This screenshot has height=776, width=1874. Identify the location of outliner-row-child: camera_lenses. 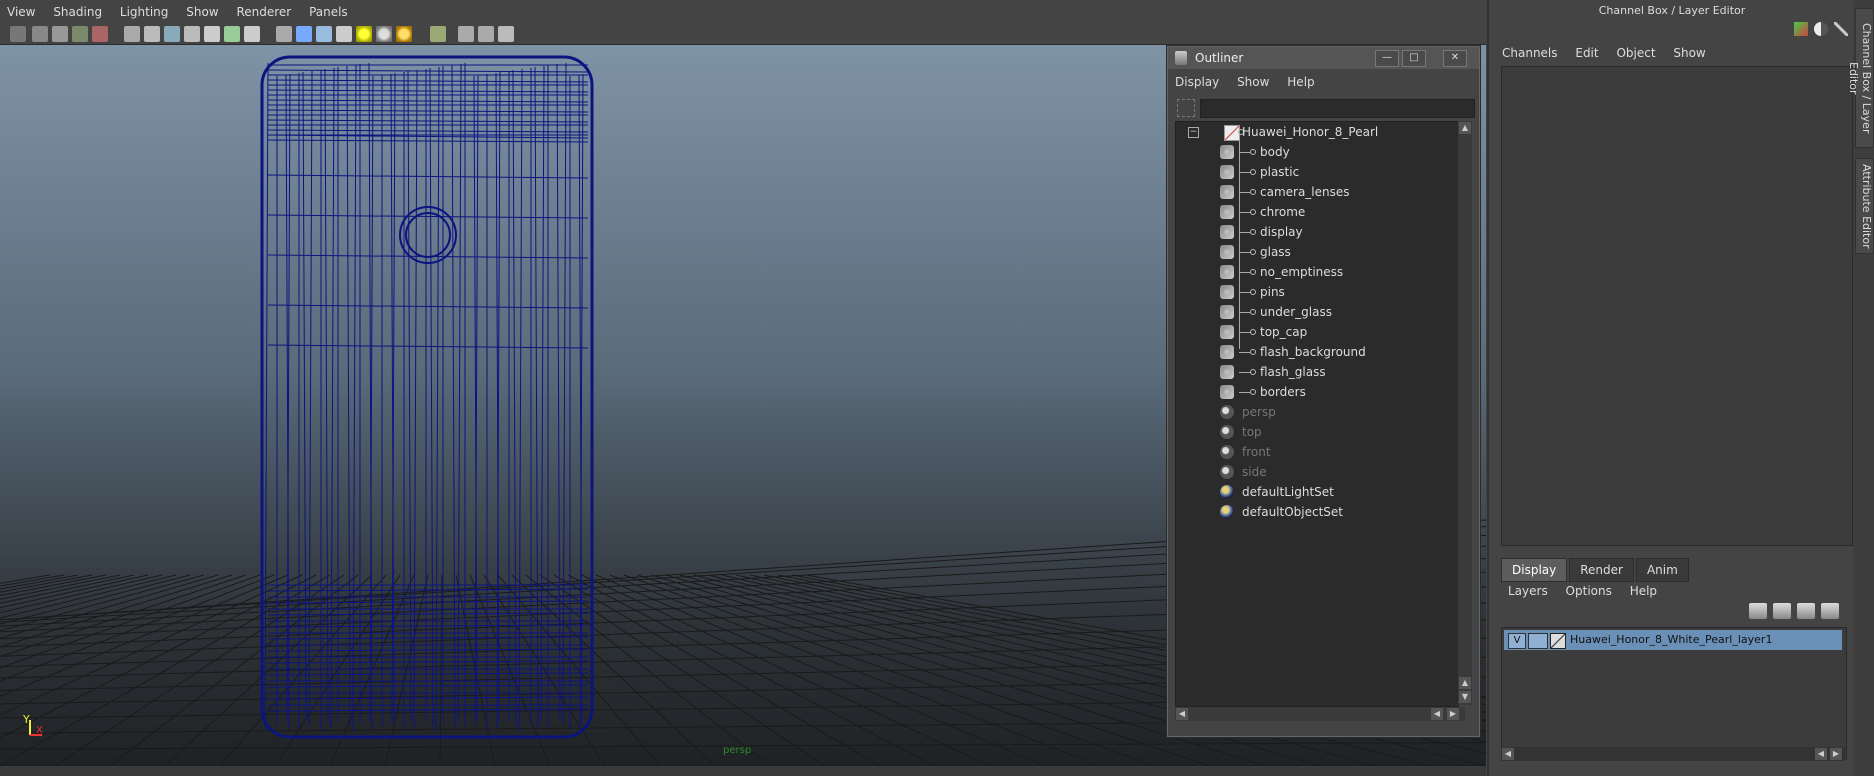
(1317, 192).